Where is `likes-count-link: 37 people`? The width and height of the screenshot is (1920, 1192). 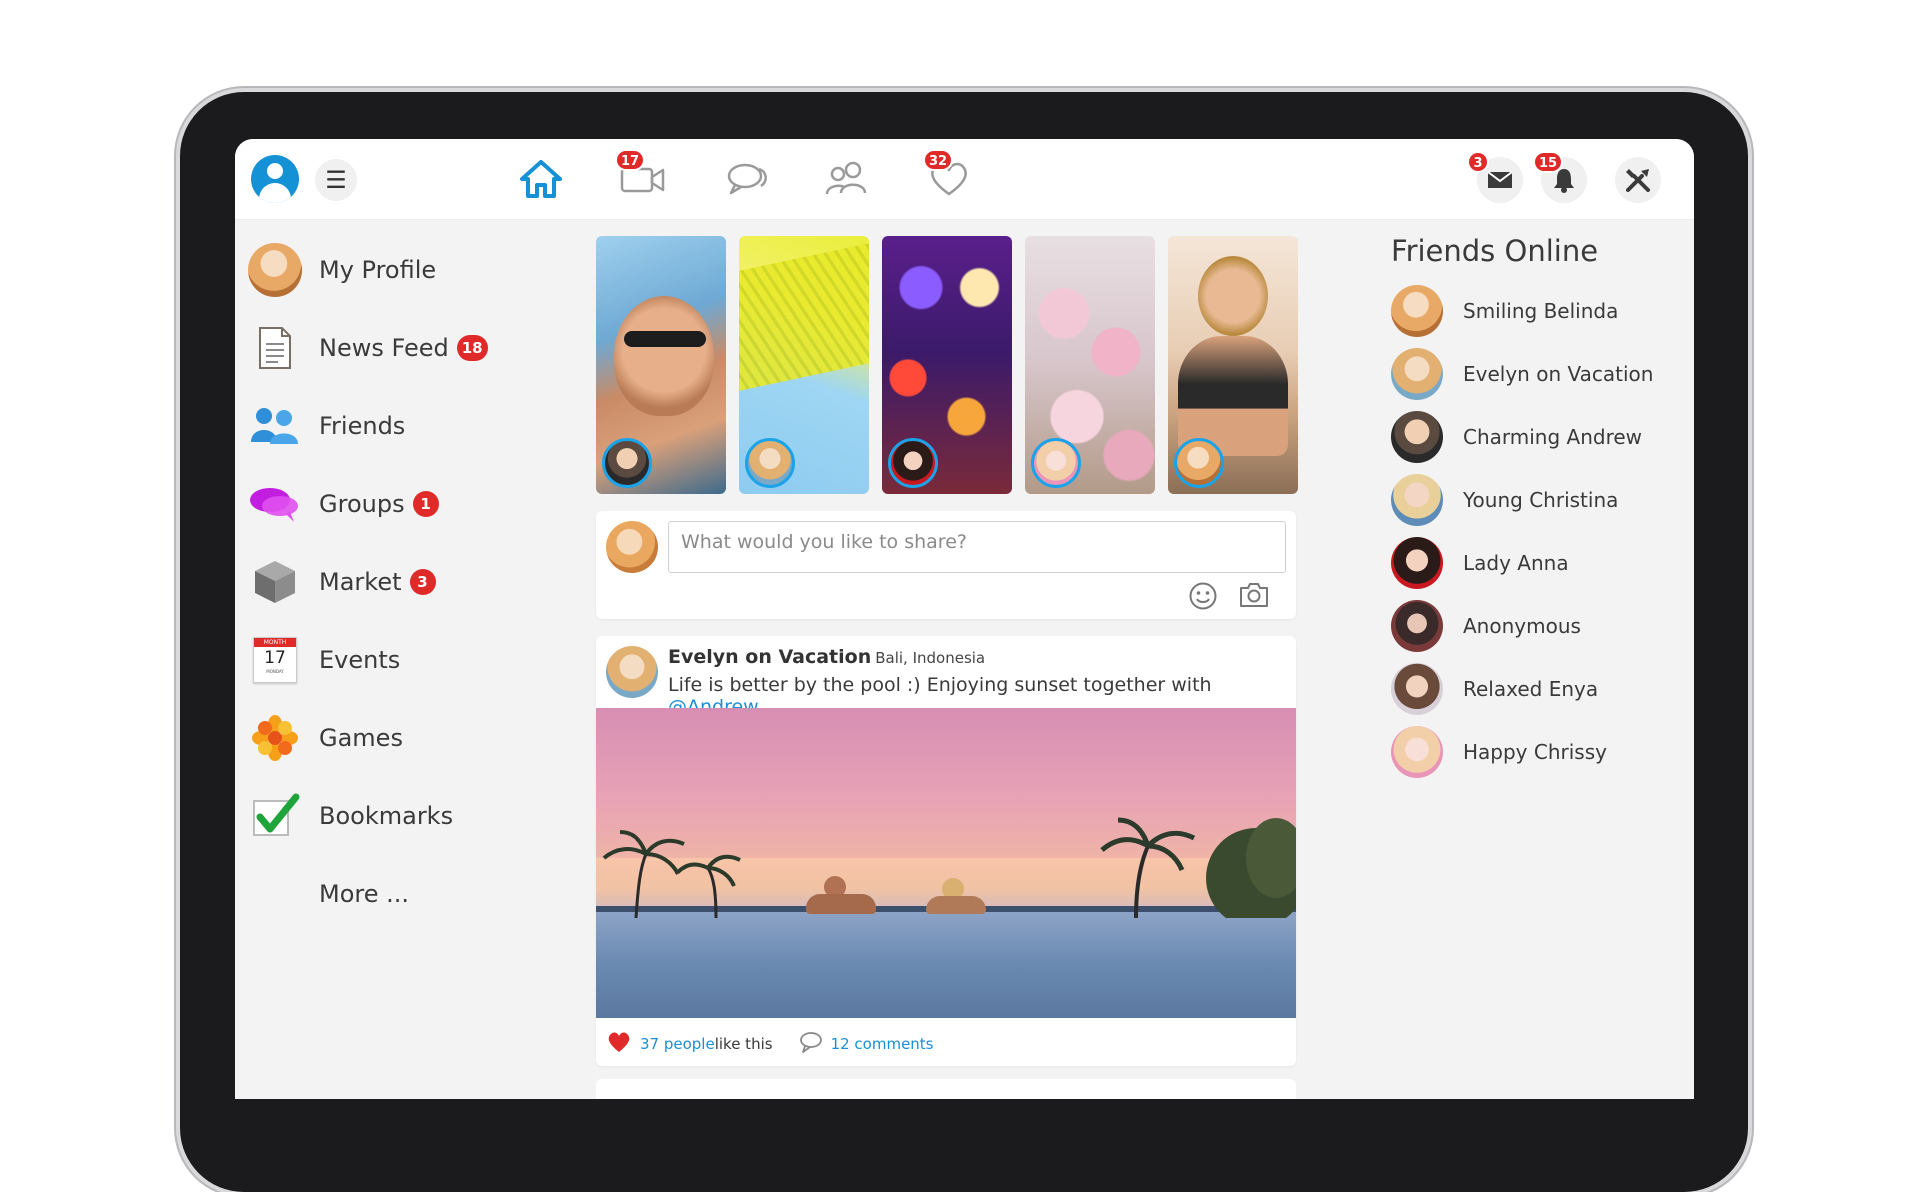 likes-count-link: 37 people is located at coordinates (677, 1044).